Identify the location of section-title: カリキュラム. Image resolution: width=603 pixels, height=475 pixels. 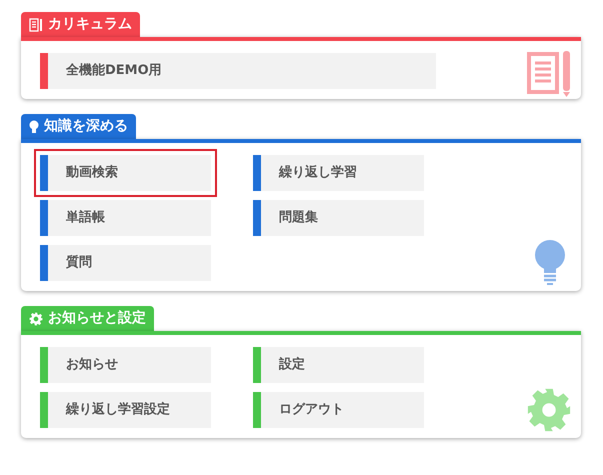
(90, 24).